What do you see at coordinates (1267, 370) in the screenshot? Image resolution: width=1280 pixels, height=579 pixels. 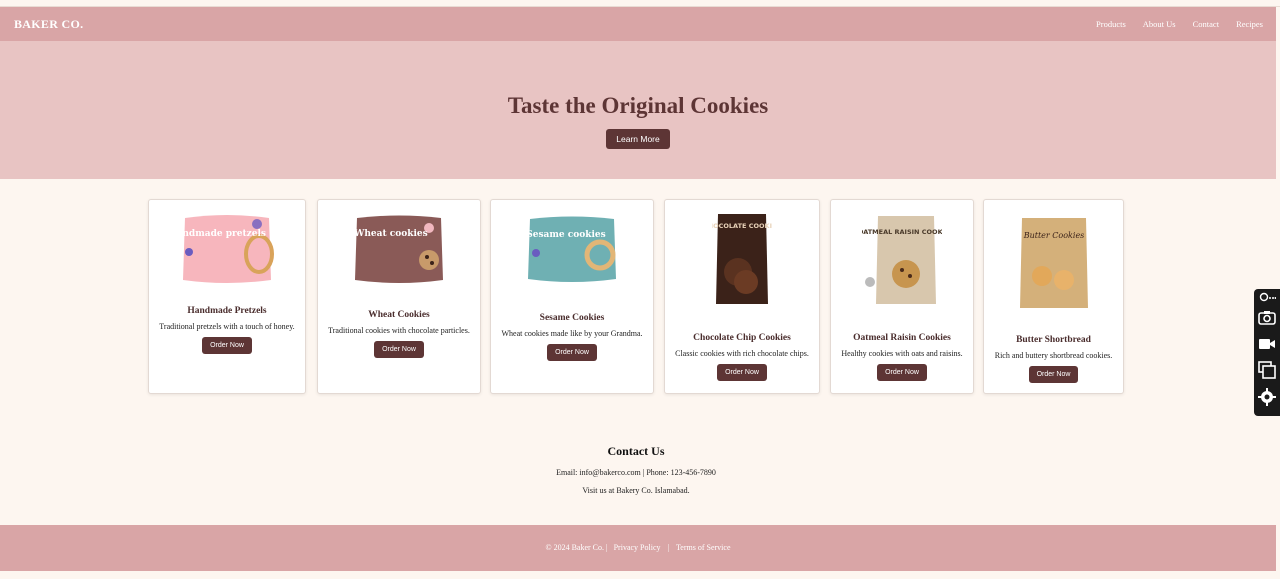 I see `windows-icon` at bounding box center [1267, 370].